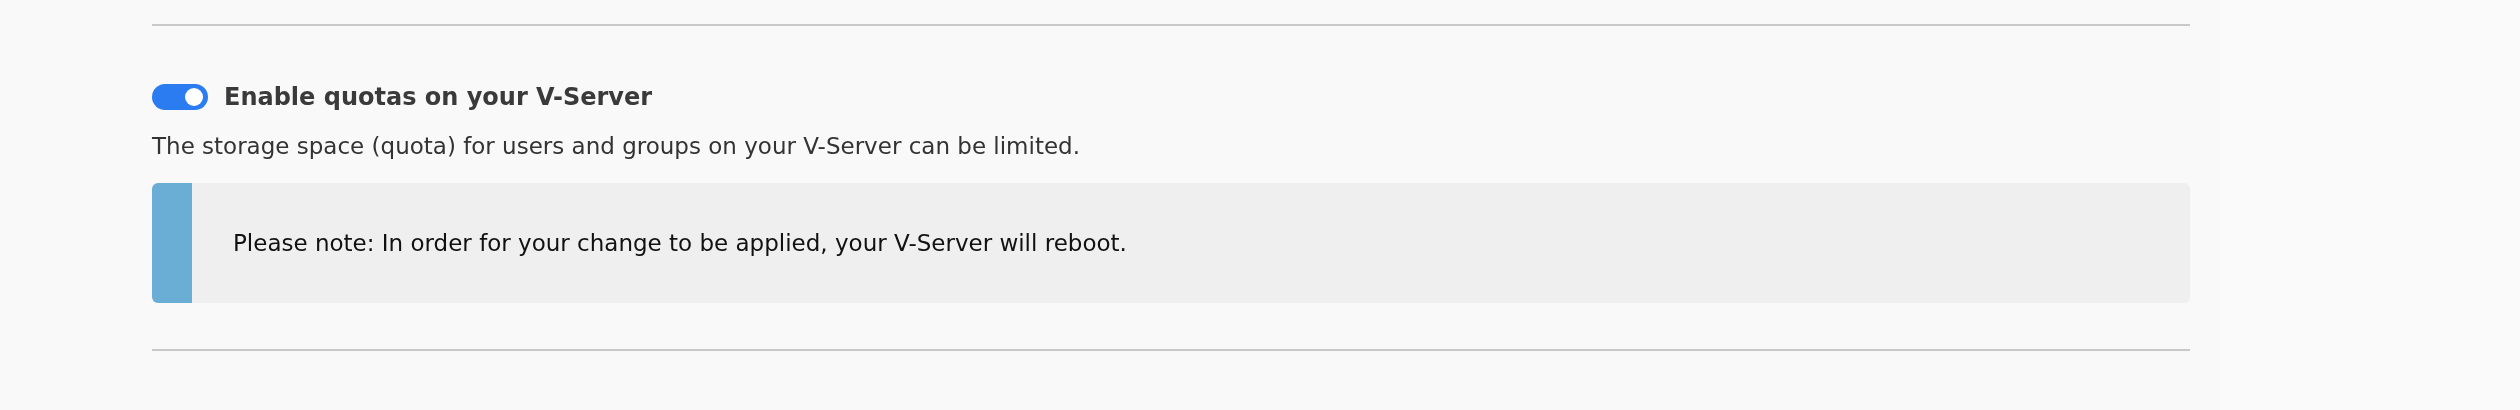 The image size is (2520, 410). Describe the element at coordinates (680, 243) in the screenshot. I see `note-text: Please note: In order for your change to be applied, your V-Server will reboot.` at that location.